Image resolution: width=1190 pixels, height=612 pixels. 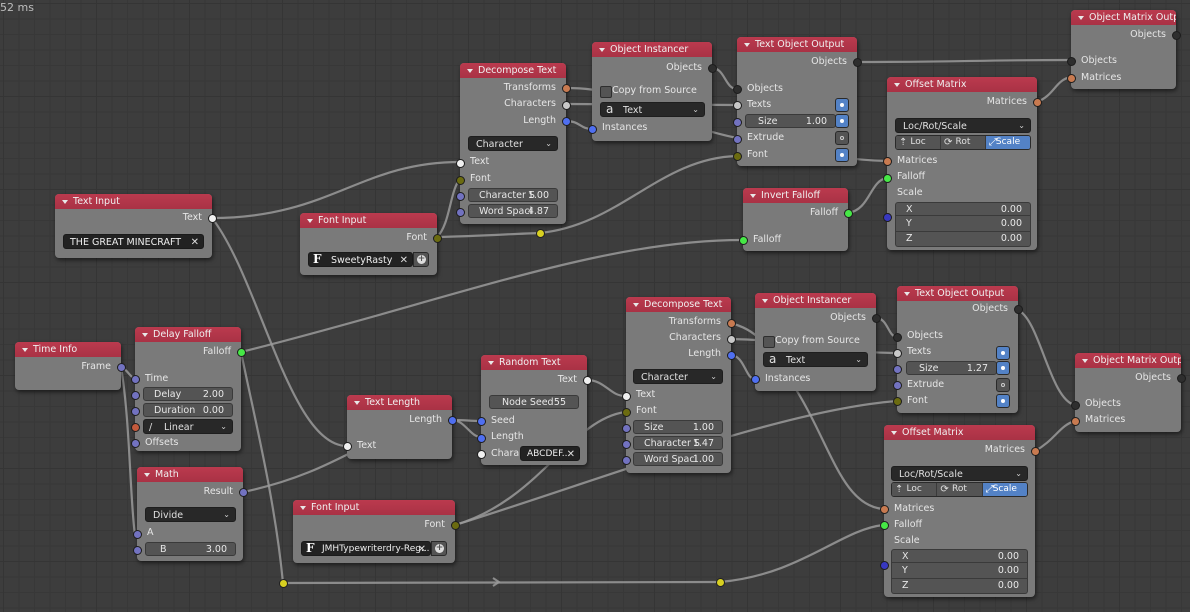 I want to click on node-header: Math, so click(x=190, y=474).